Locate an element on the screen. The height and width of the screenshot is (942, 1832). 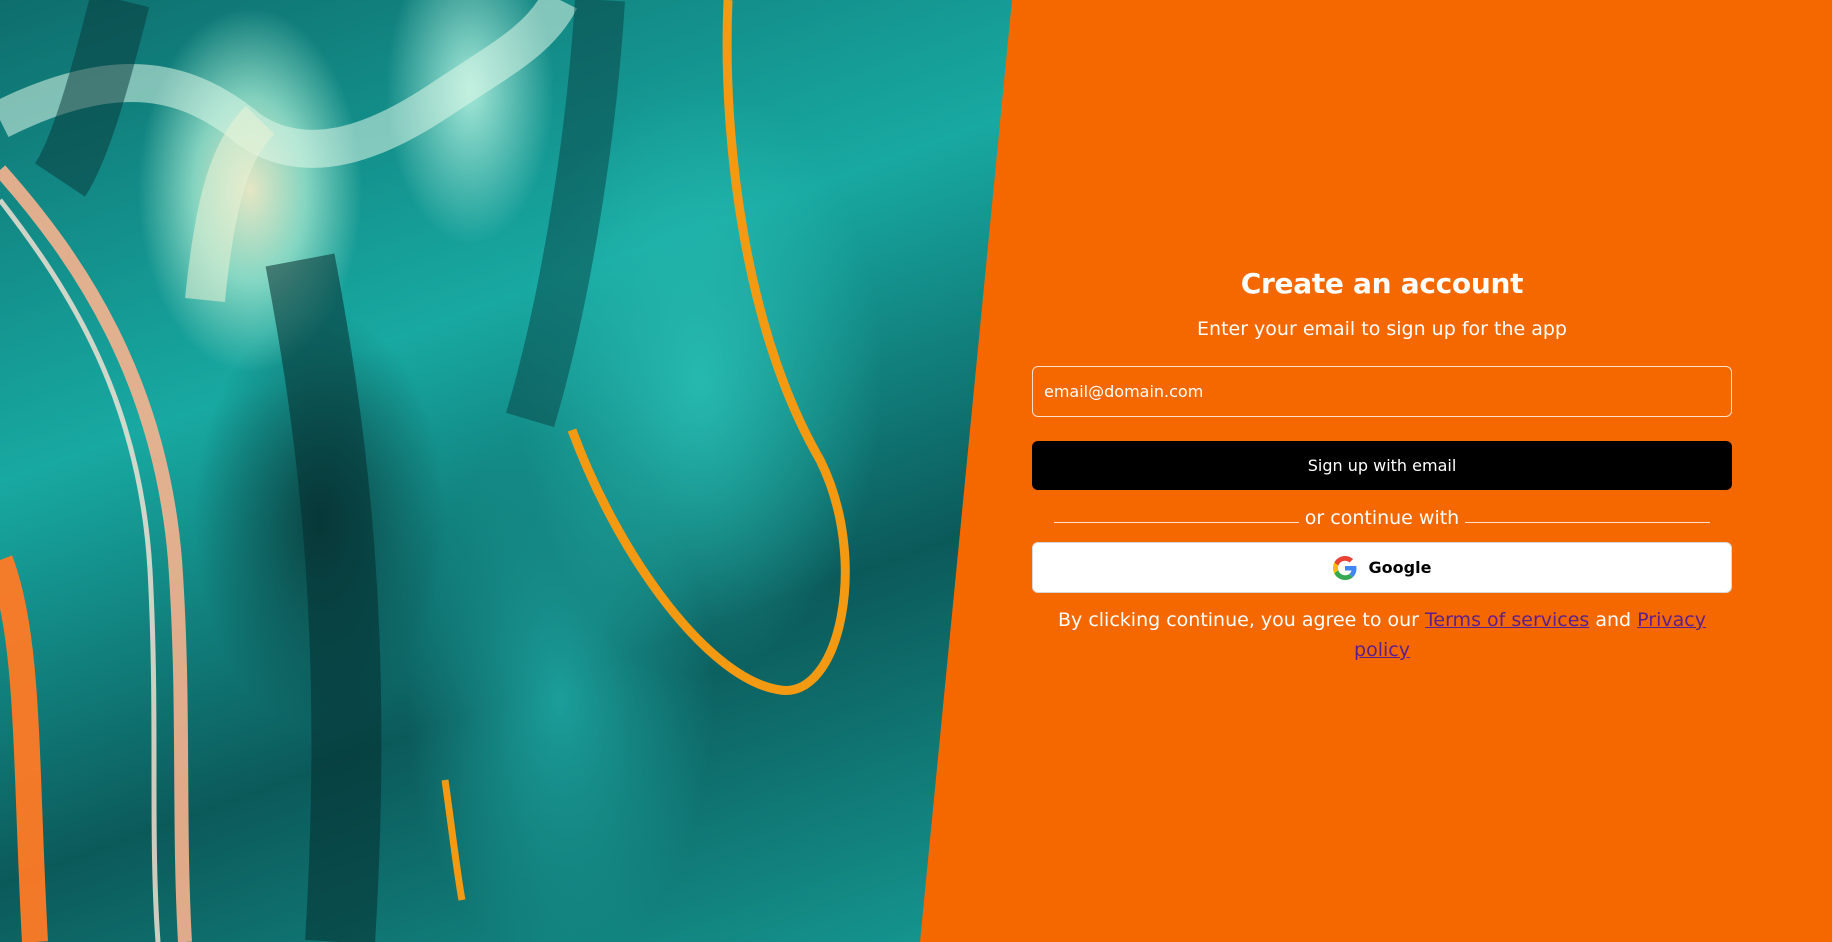
google-signin-button: Google is located at coordinates (1382, 567).